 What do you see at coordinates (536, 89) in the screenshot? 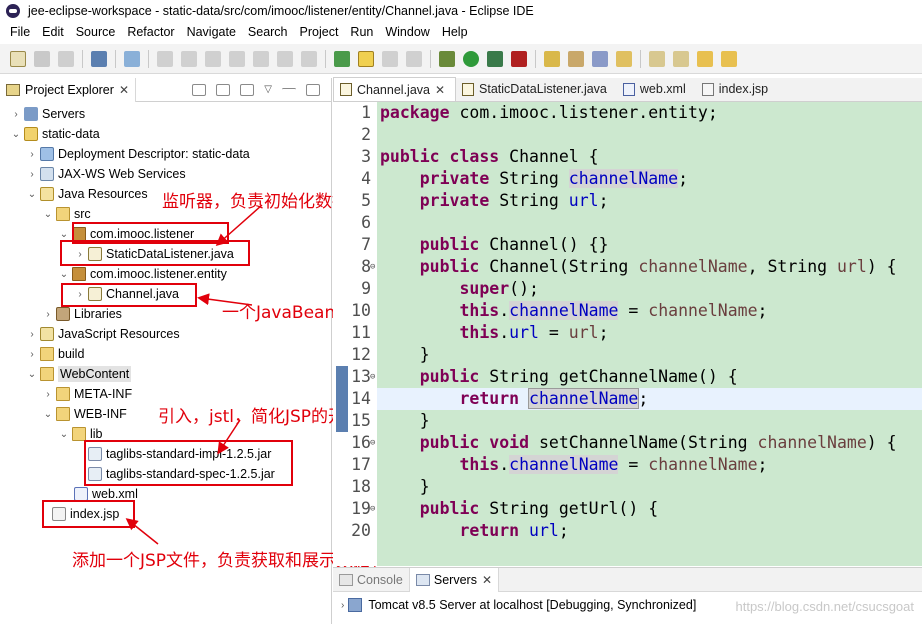
I see `tab-staticdatalistener-java: StaticDataListener.java` at bounding box center [536, 89].